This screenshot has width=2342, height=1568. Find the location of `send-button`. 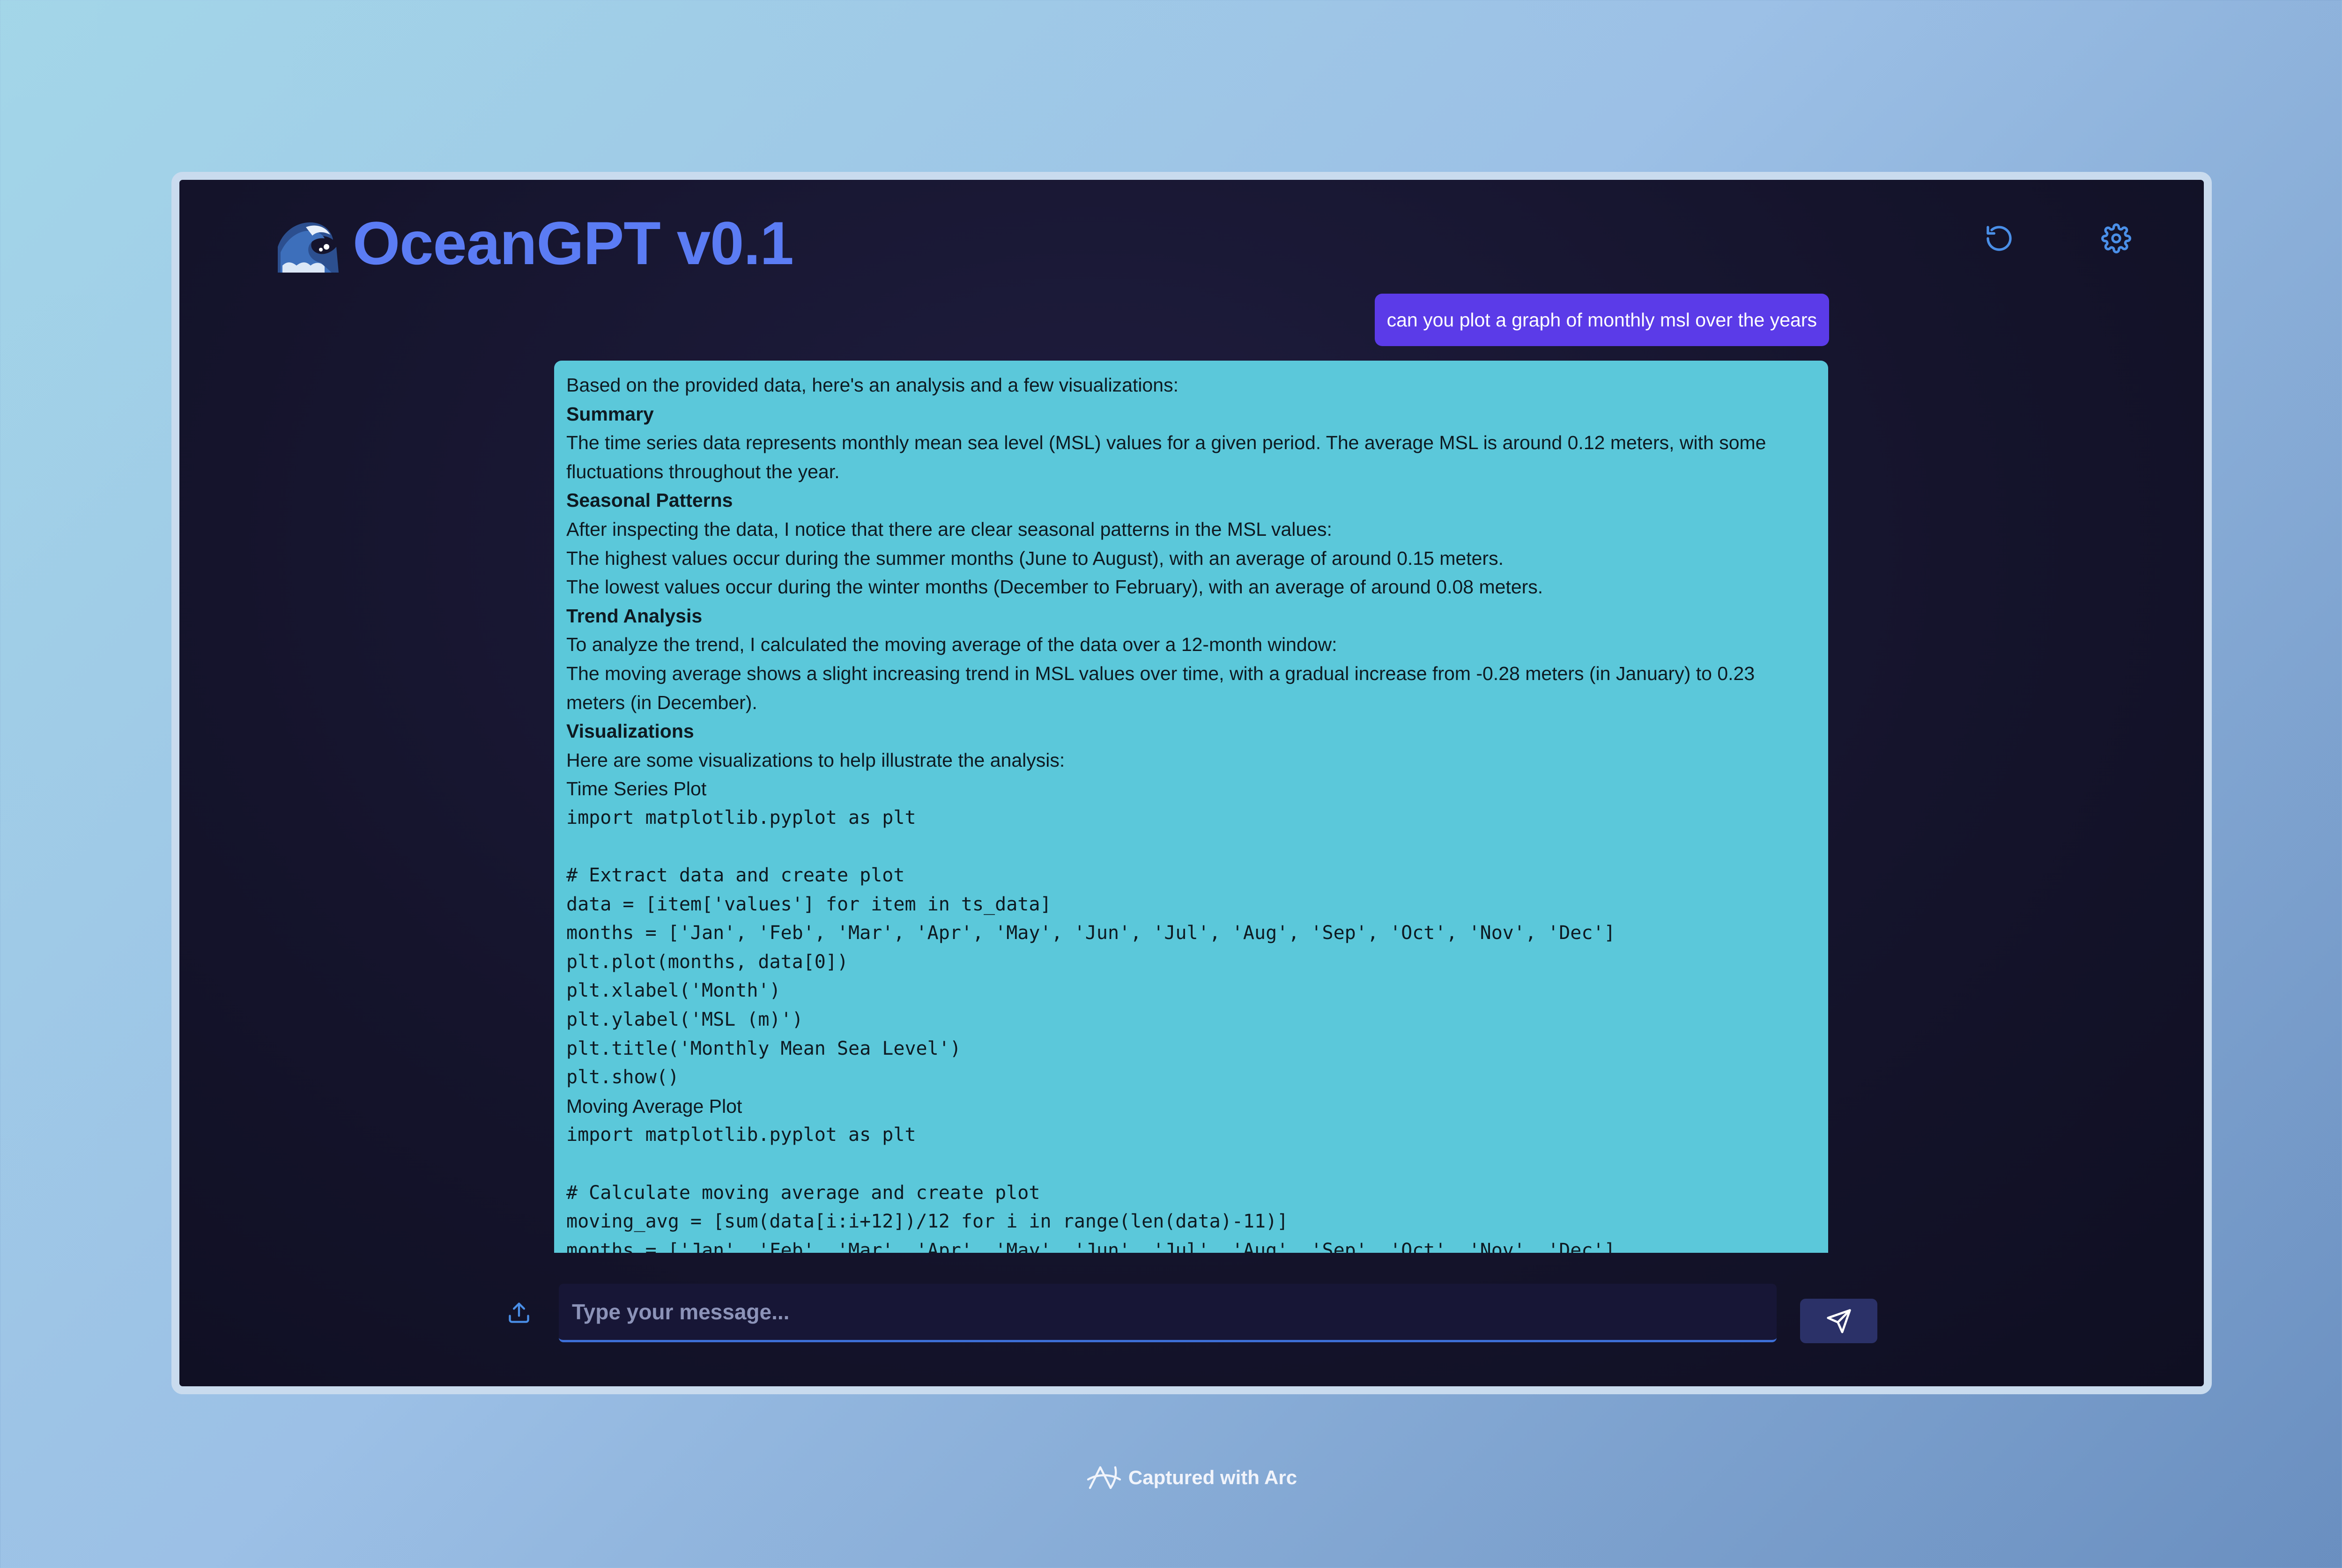

send-button is located at coordinates (1838, 1321).